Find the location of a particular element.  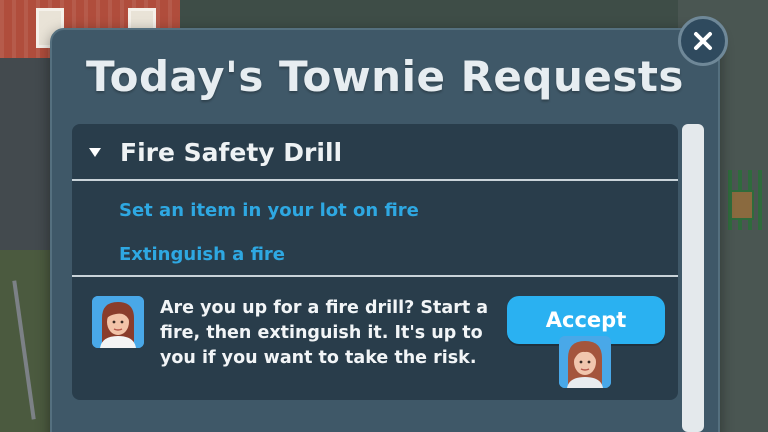

close-button is located at coordinates (703, 41).